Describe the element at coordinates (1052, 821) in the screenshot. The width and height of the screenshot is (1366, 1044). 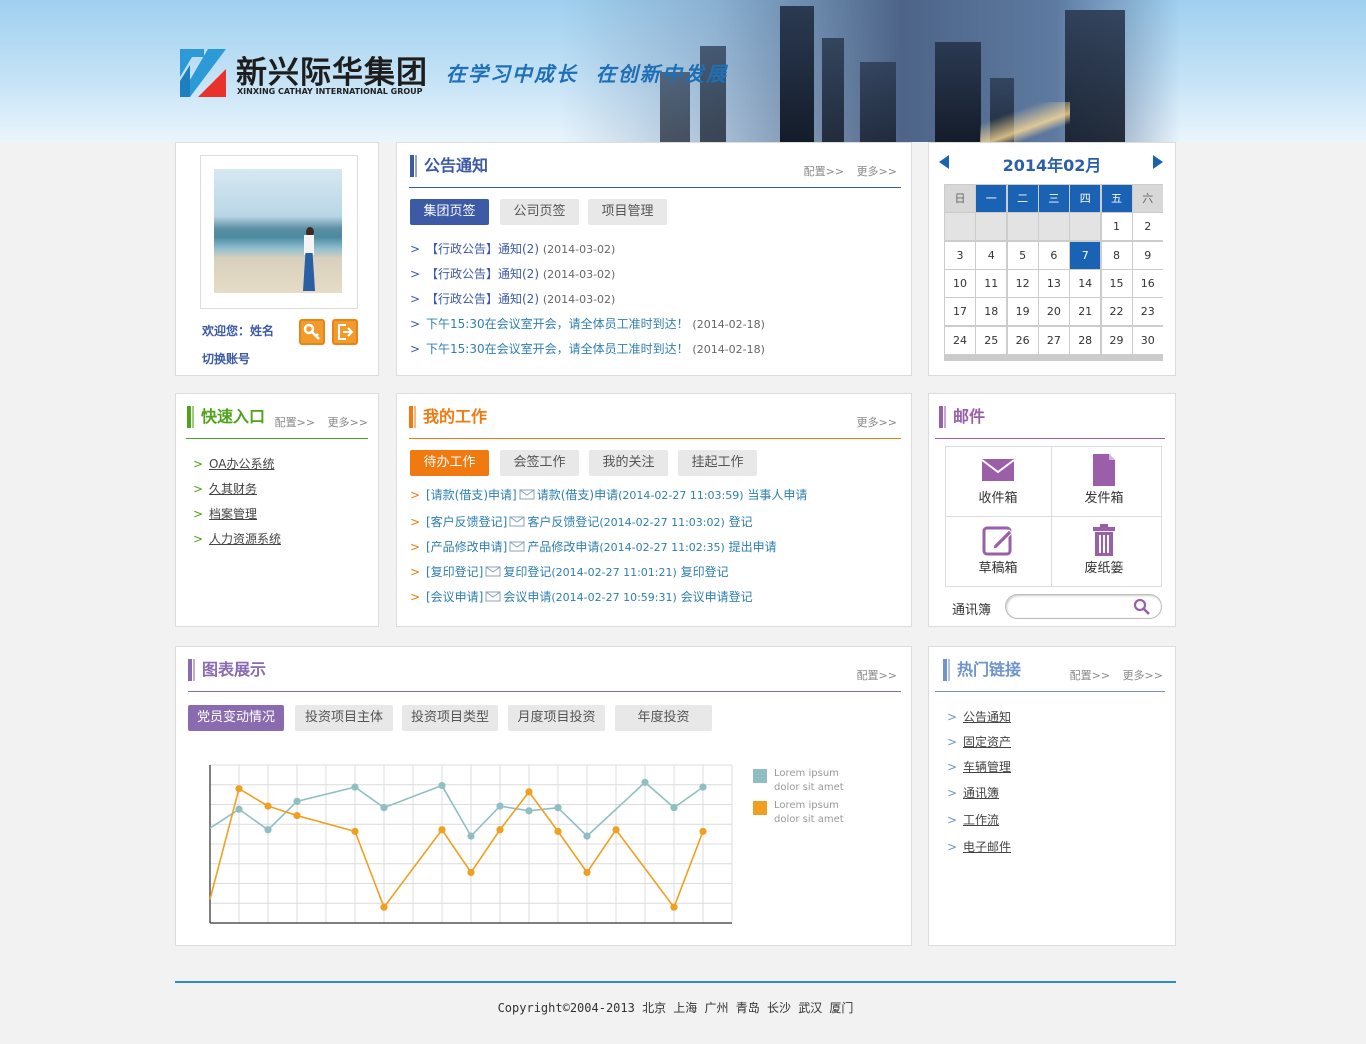
I see `list-item: > 工作流` at that location.